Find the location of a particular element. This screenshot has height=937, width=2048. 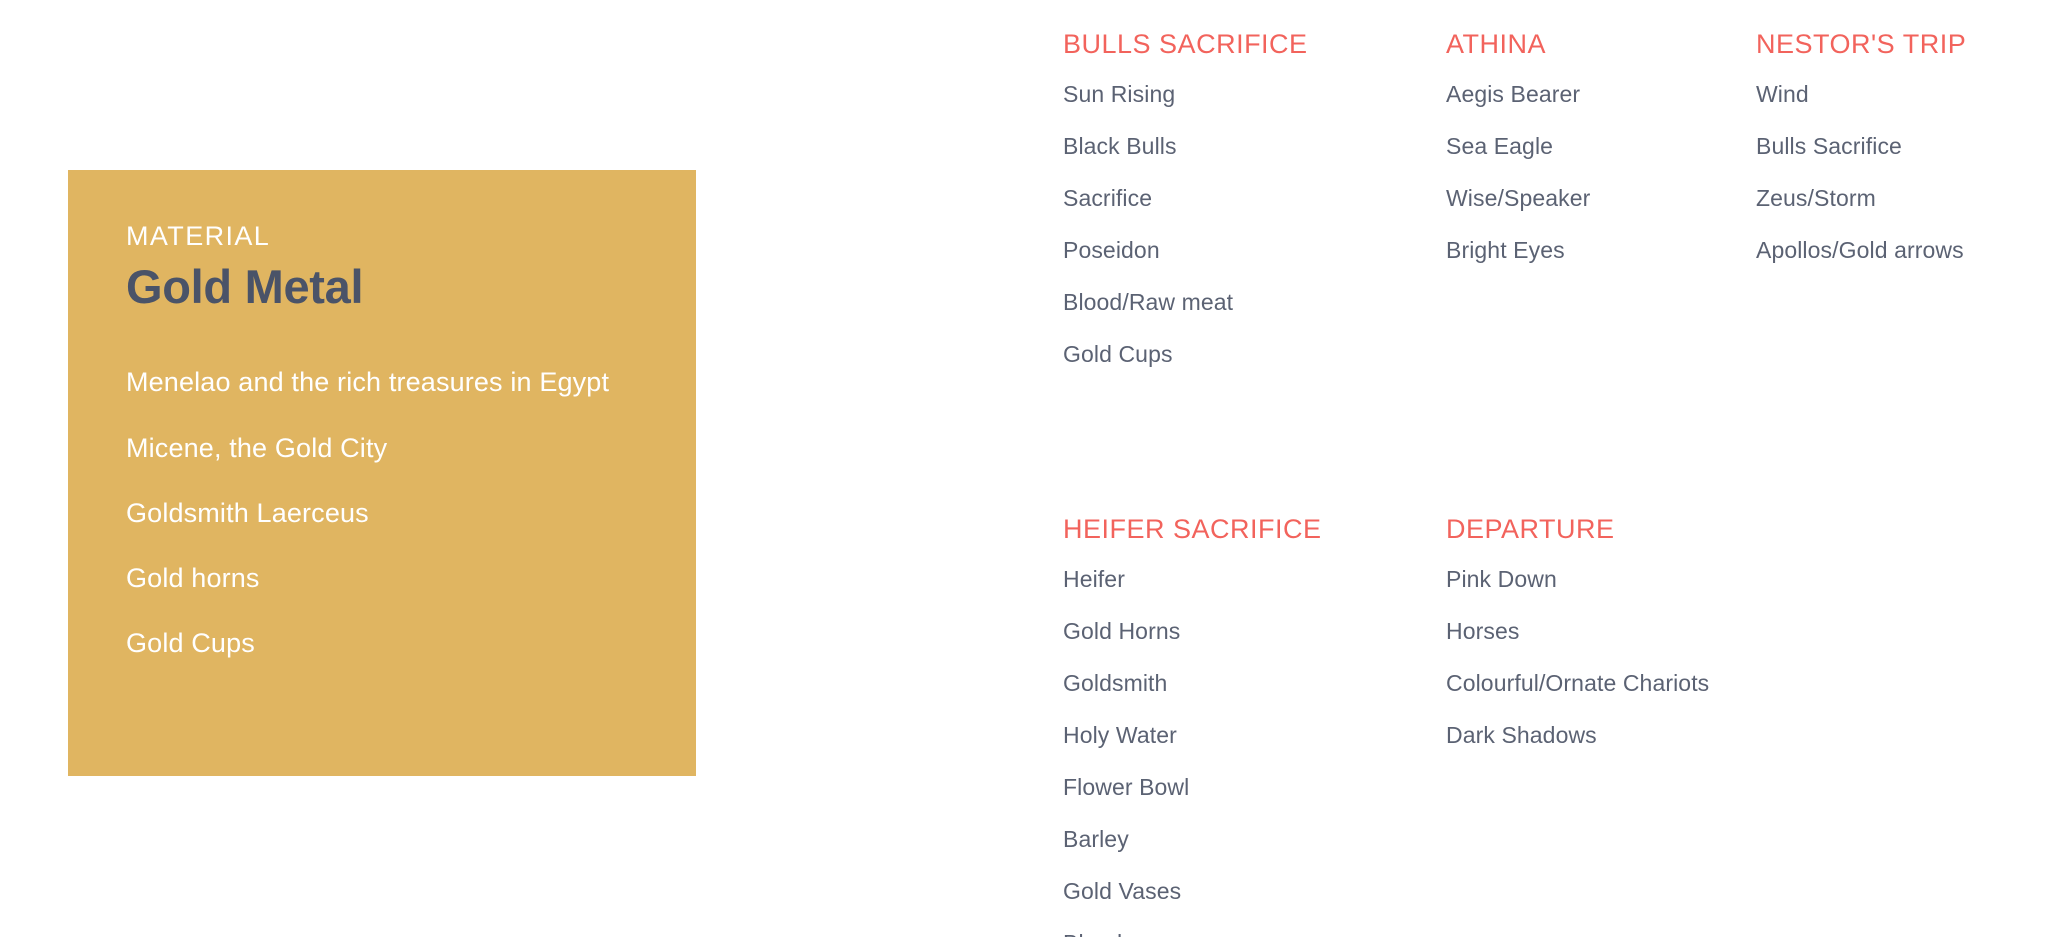

list-item: Barley is located at coordinates (1096, 838).